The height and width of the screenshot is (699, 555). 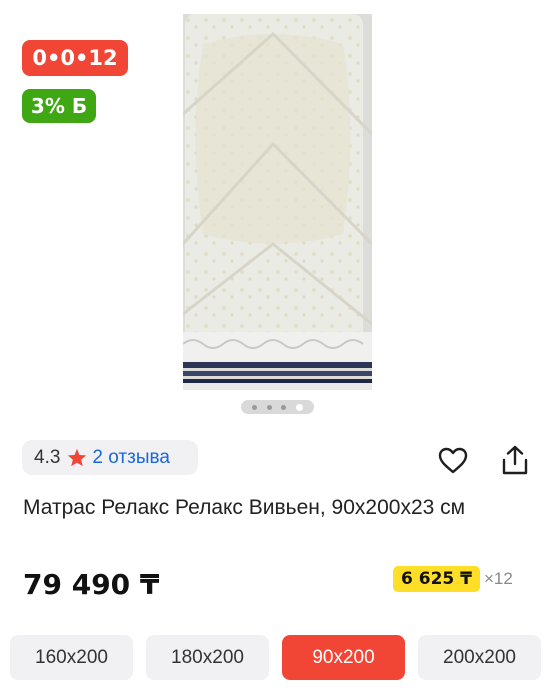 I want to click on size-option-90x200-selected: 90х200, so click(x=343, y=657).